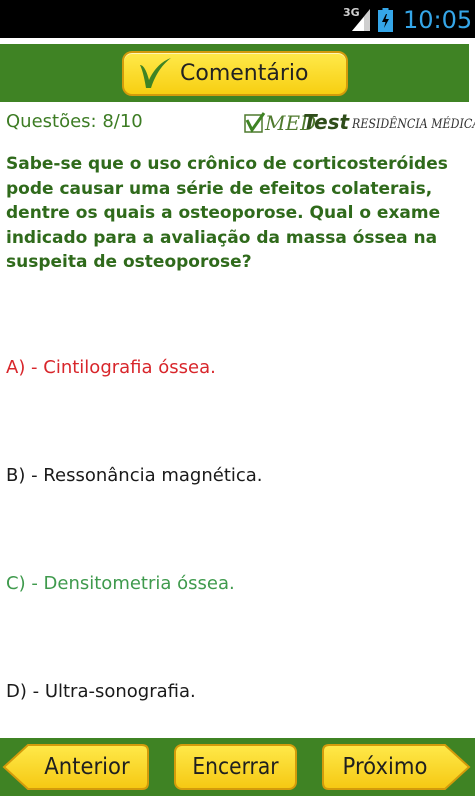  I want to click on next-button: Próximo, so click(396, 767).